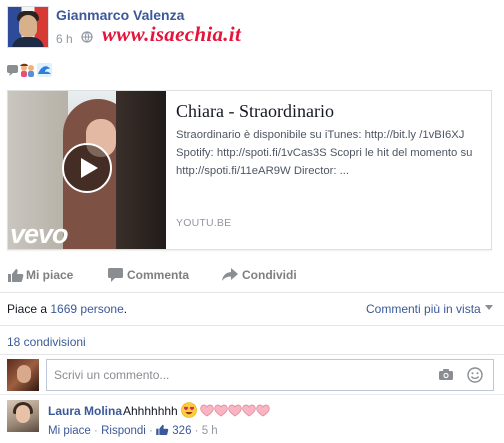 The height and width of the screenshot is (443, 504). I want to click on like-button: Mi piace, so click(49, 275).